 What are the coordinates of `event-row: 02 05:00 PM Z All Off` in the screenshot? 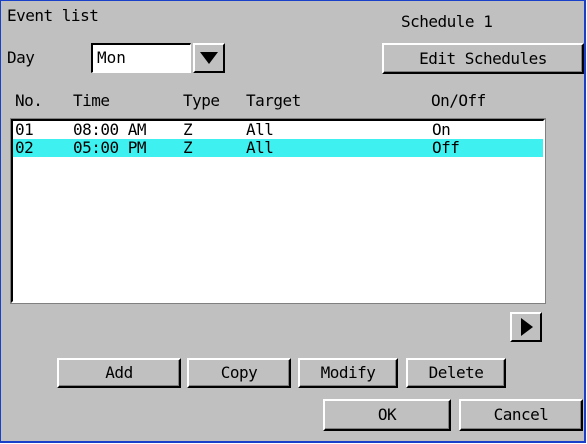 It's located at (278, 148).